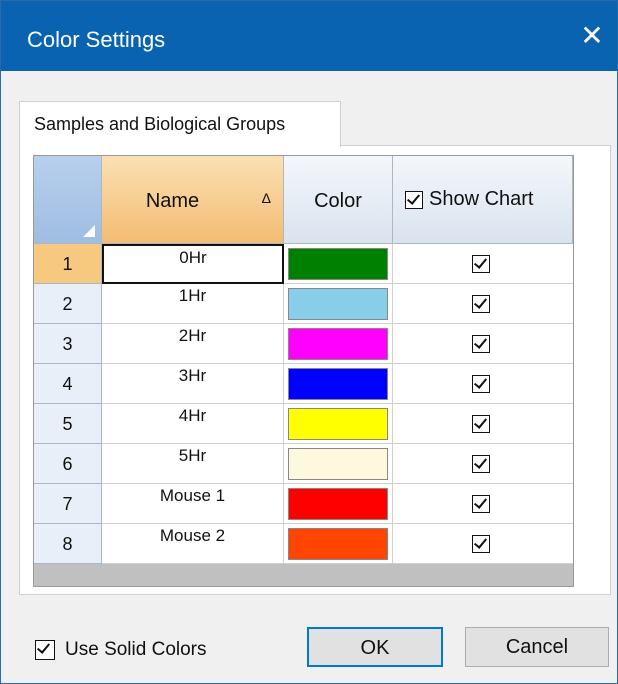  I want to click on show-chart-column-header: Show Chart, so click(483, 200).